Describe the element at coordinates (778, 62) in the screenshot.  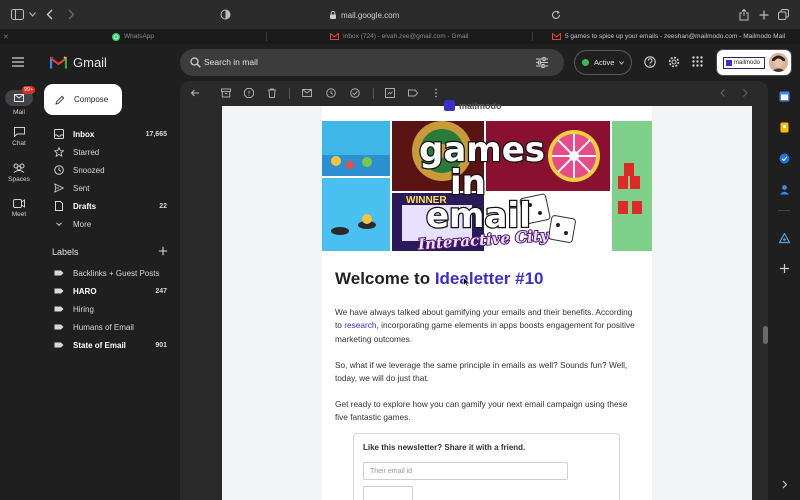
I see `avatar` at that location.